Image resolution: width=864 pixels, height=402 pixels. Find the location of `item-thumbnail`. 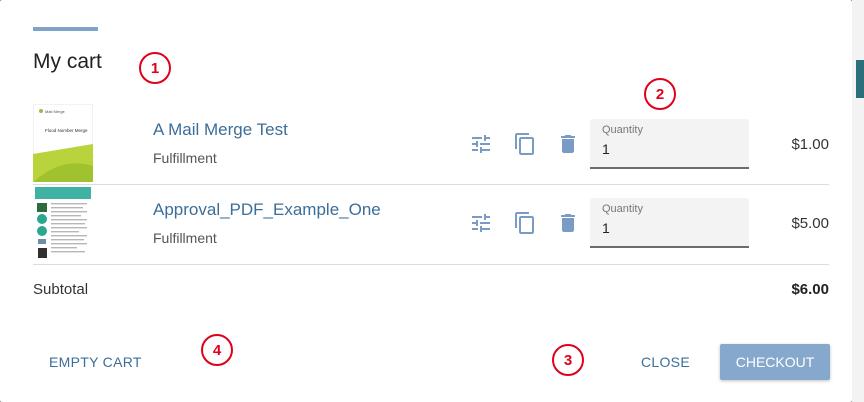

item-thumbnail is located at coordinates (63, 225).